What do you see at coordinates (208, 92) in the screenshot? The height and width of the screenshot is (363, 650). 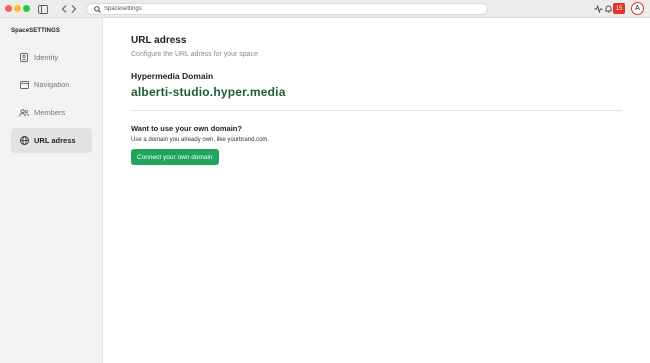 I see `domain-value: alberti-studio.hyper.media` at bounding box center [208, 92].